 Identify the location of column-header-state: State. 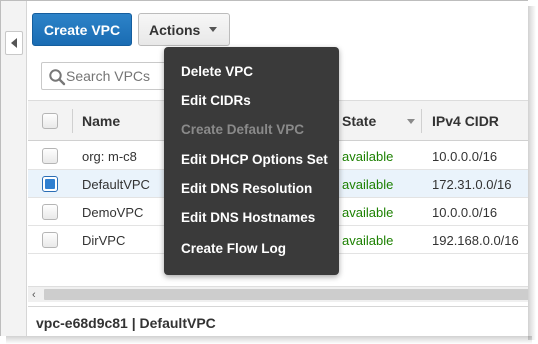
(359, 121).